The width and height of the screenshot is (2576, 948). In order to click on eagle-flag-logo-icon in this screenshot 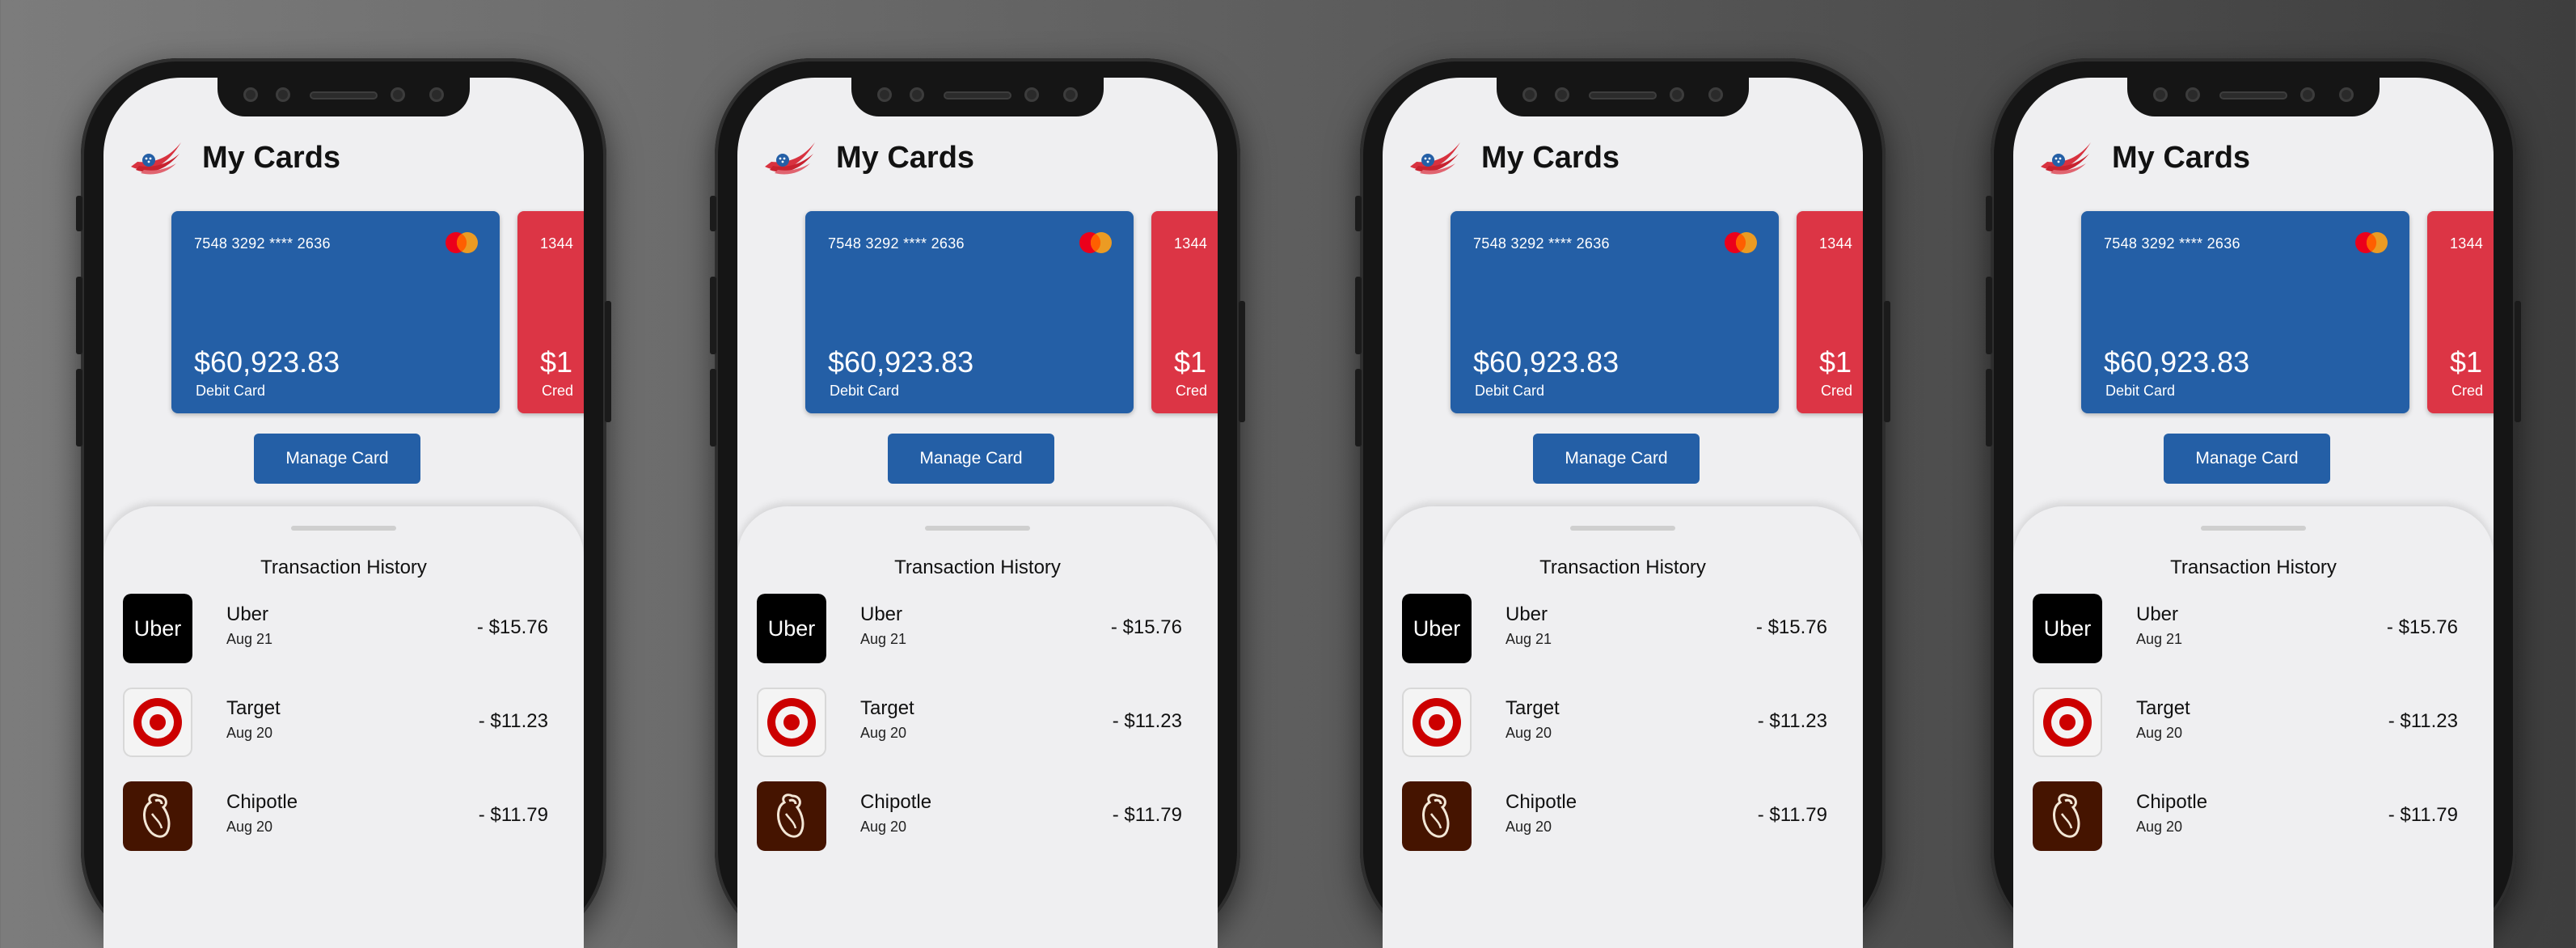, I will do `click(1435, 159)`.